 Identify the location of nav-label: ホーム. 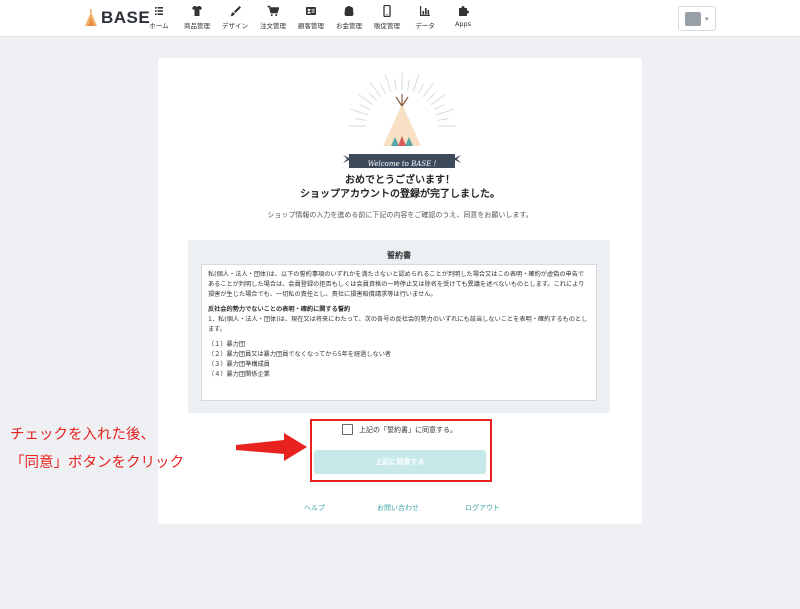
(159, 26).